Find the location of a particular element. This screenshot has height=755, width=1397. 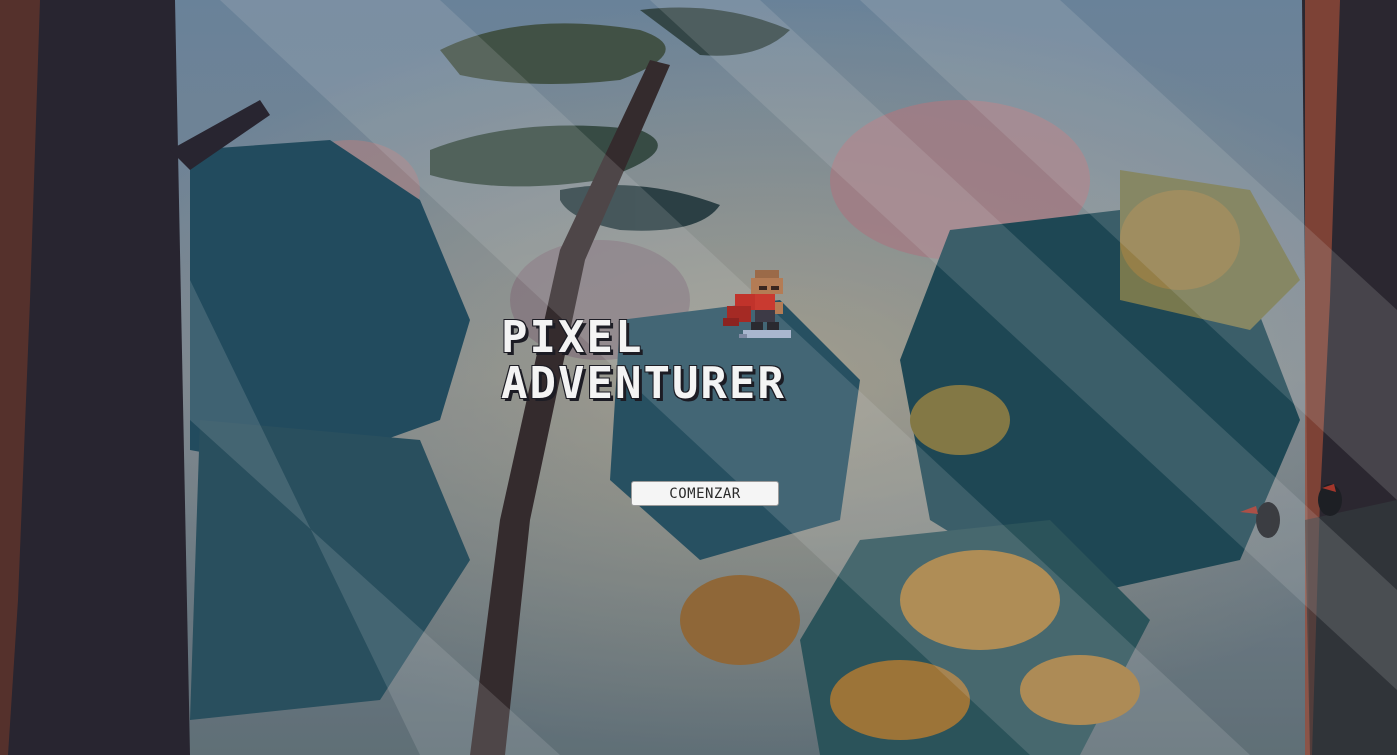

hero-sprite-icon is located at coordinates (757, 304).